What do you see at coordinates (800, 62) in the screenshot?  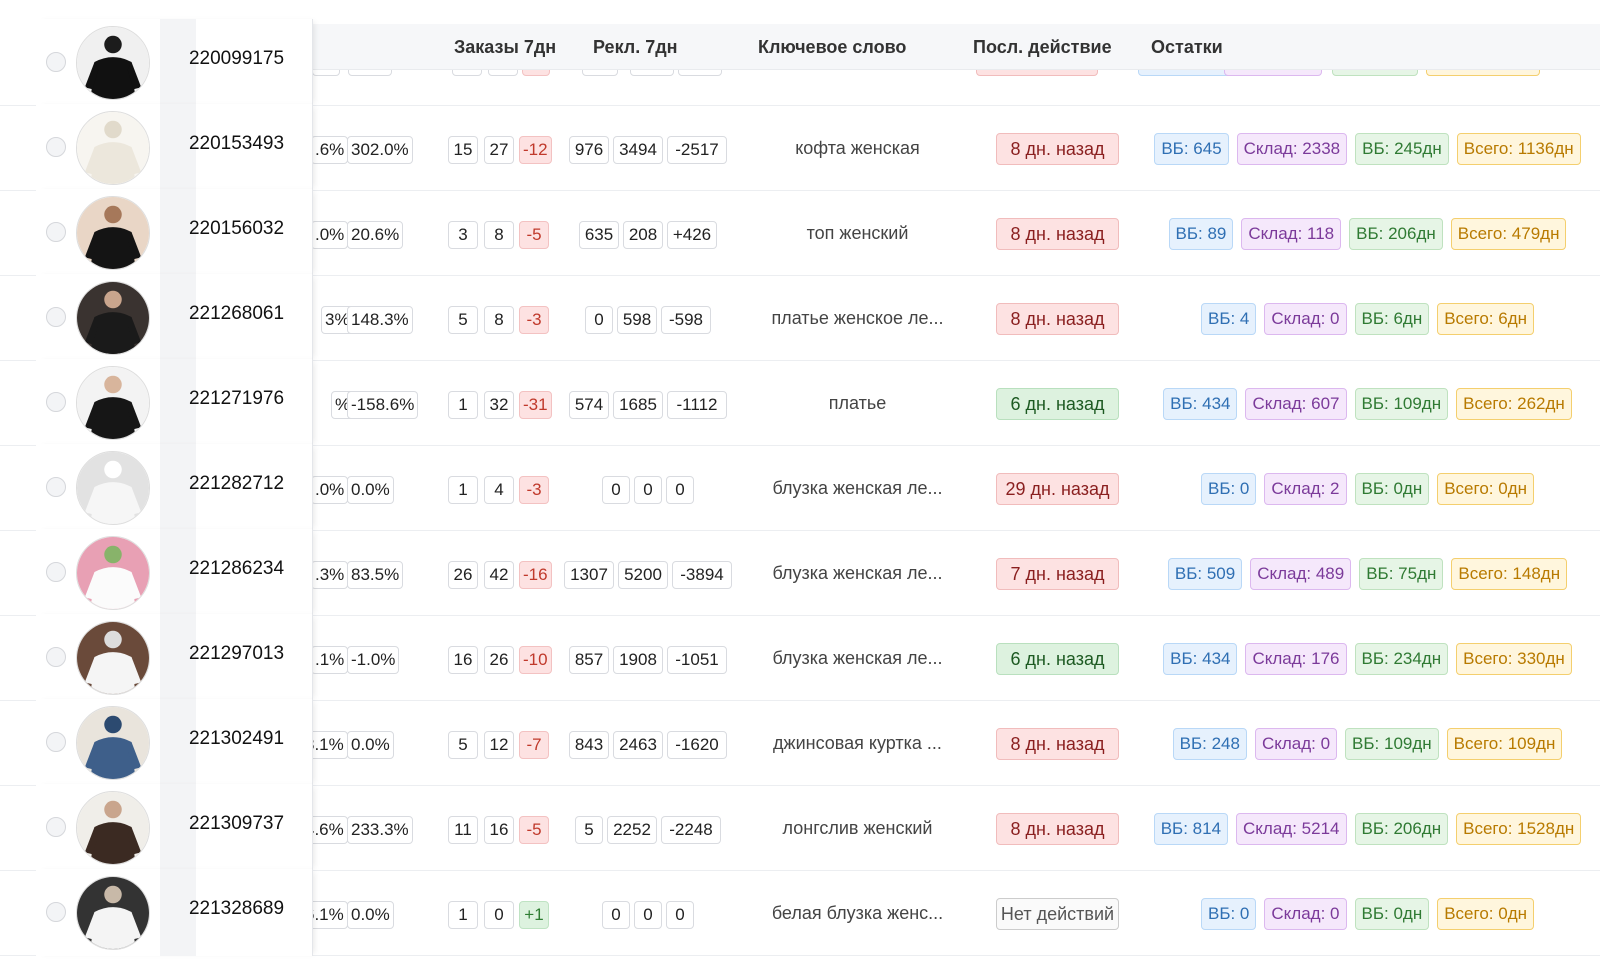 I see `table-row: 220099175` at bounding box center [800, 62].